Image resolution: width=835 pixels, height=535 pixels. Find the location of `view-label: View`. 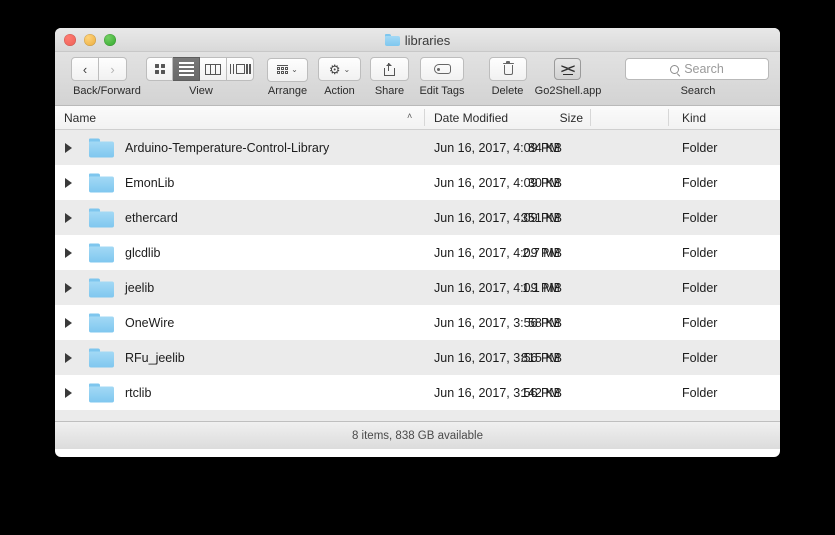

view-label: View is located at coordinates (201, 91).